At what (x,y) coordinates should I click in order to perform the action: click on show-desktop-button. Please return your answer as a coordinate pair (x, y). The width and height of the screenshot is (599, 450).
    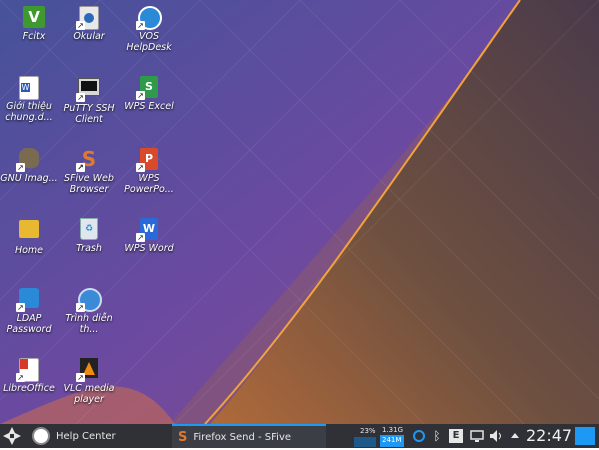
    Looking at the image, I should click on (585, 436).